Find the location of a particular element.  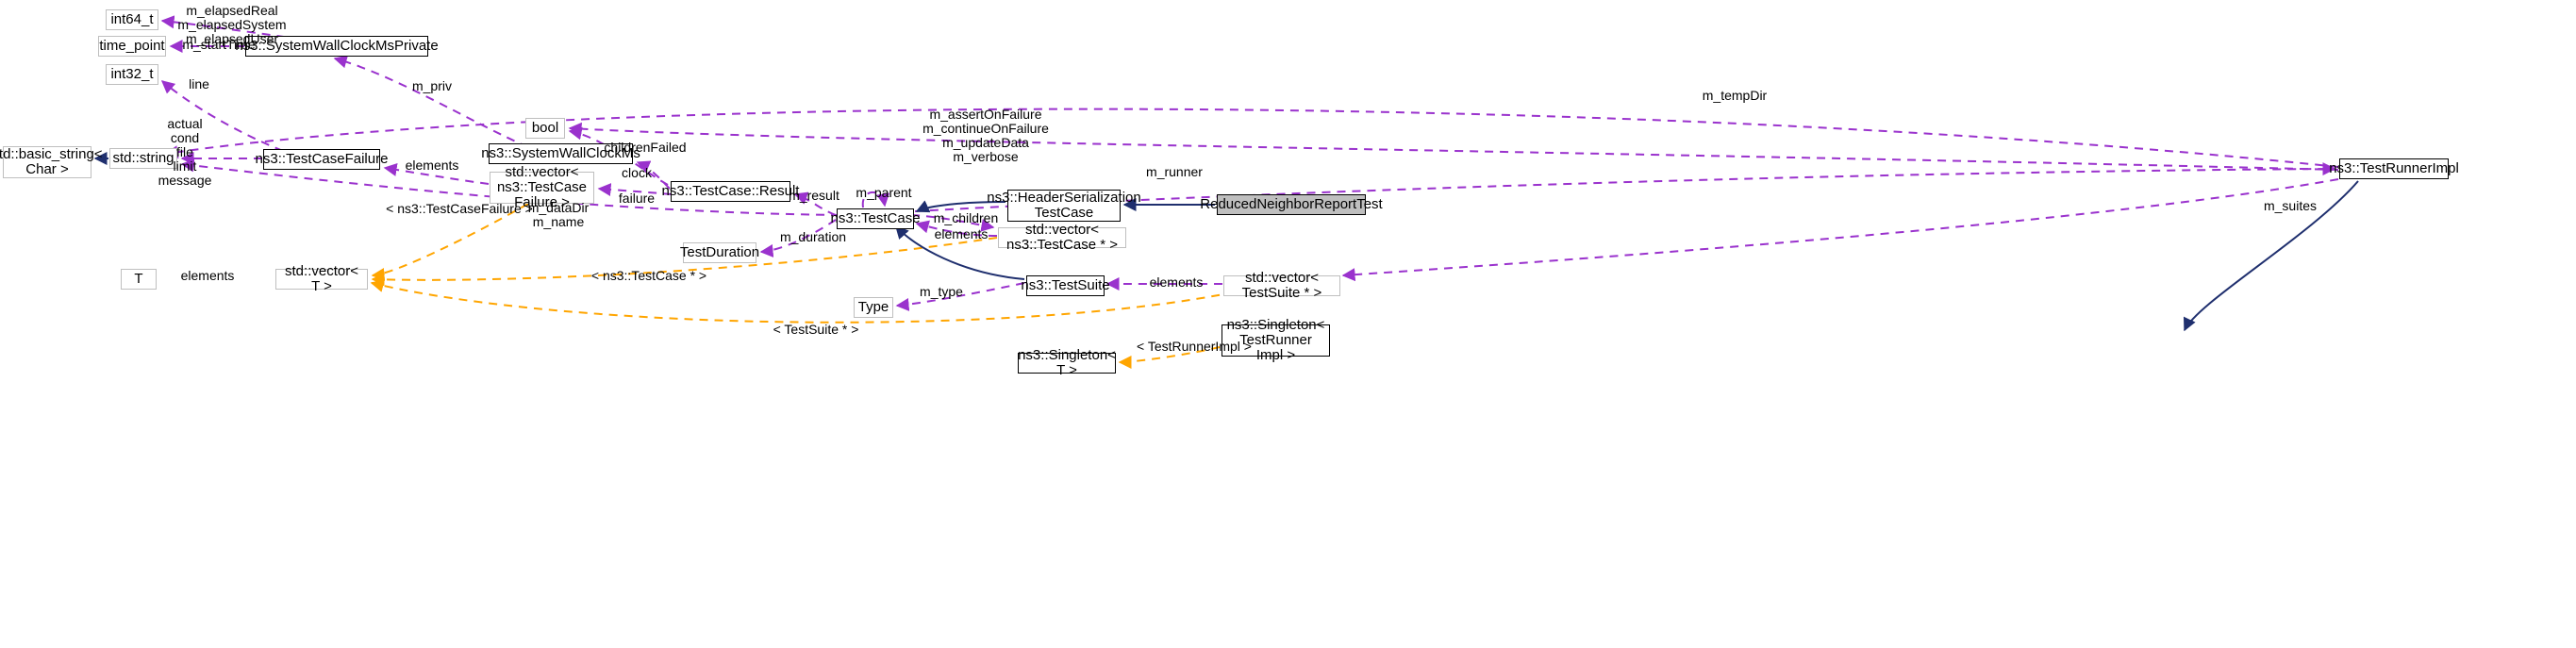

node-bool: bool is located at coordinates (545, 128).